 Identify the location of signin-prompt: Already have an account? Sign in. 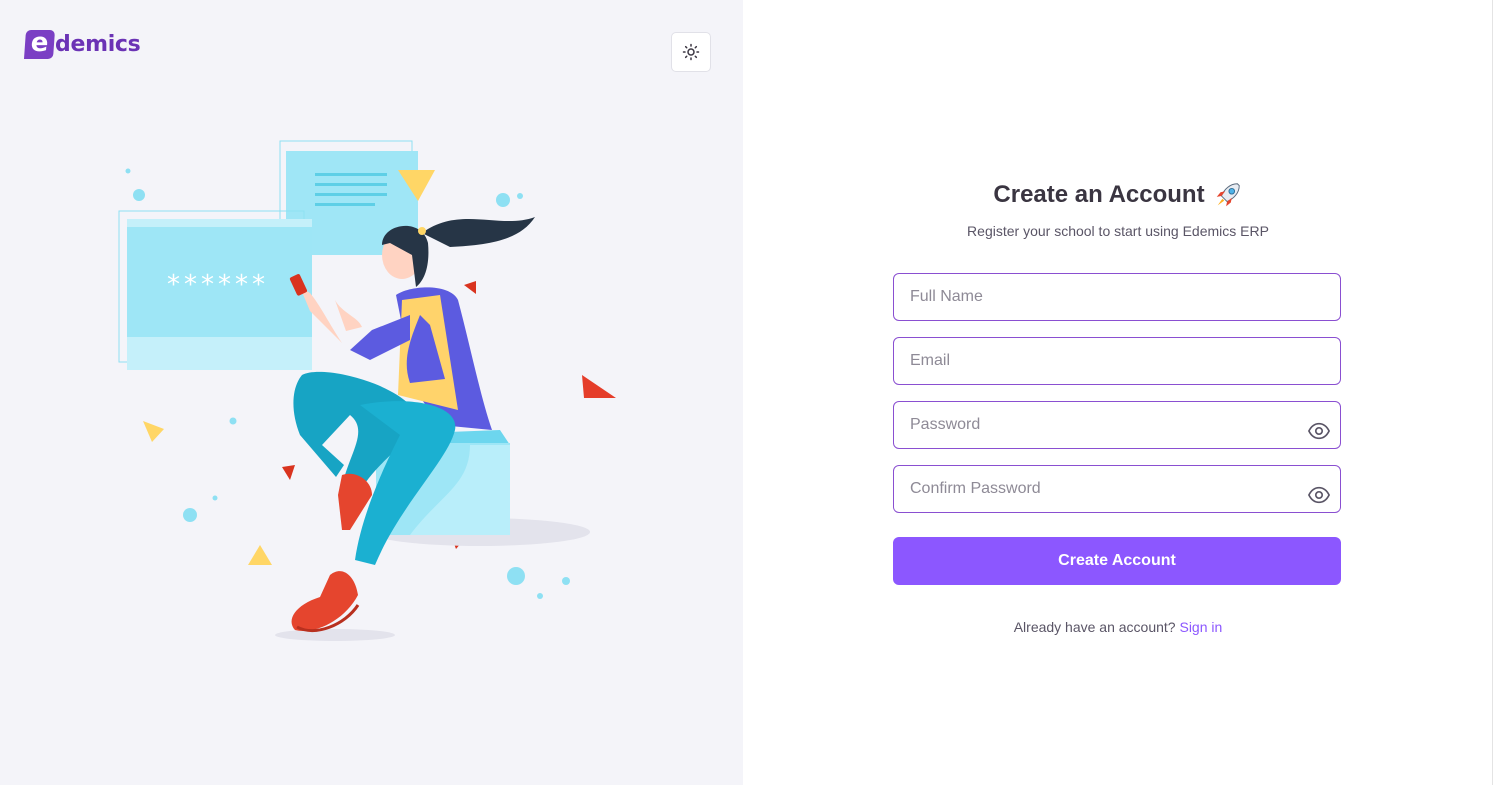
(1118, 627).